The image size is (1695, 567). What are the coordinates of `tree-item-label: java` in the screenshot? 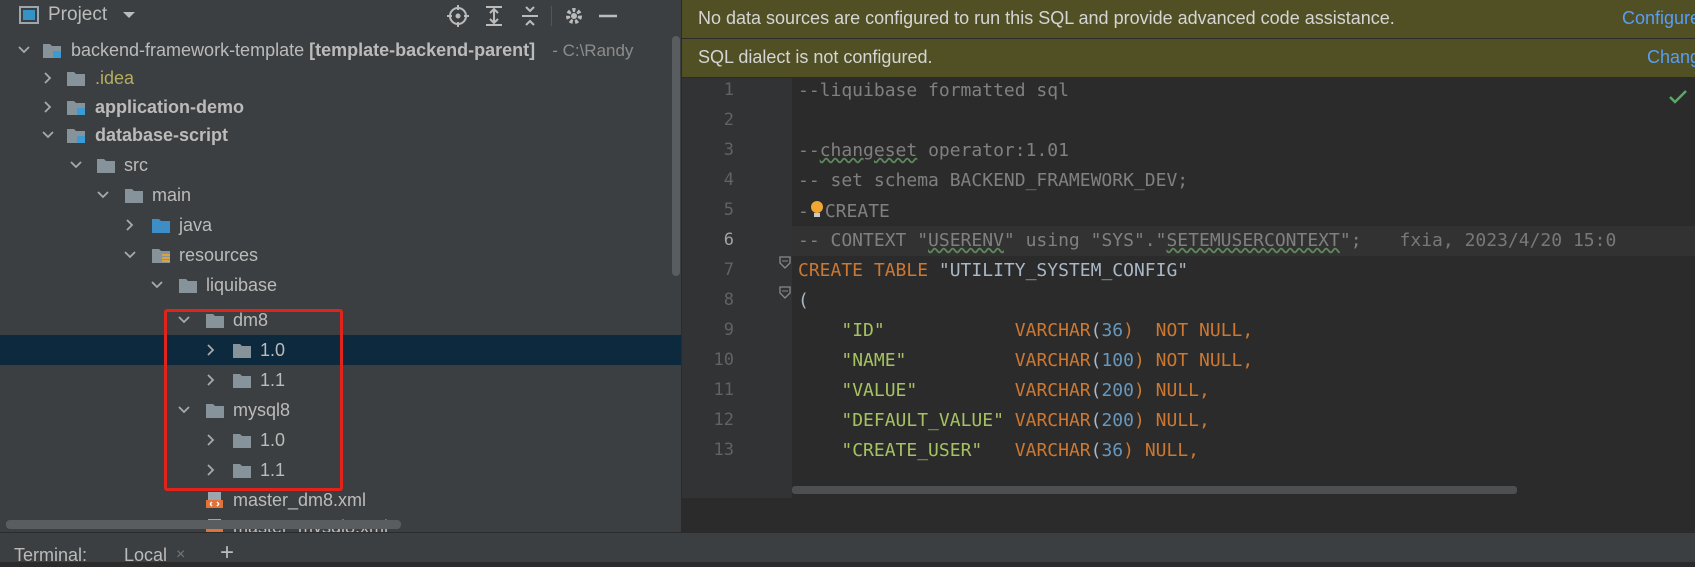 It's located at (196, 225).